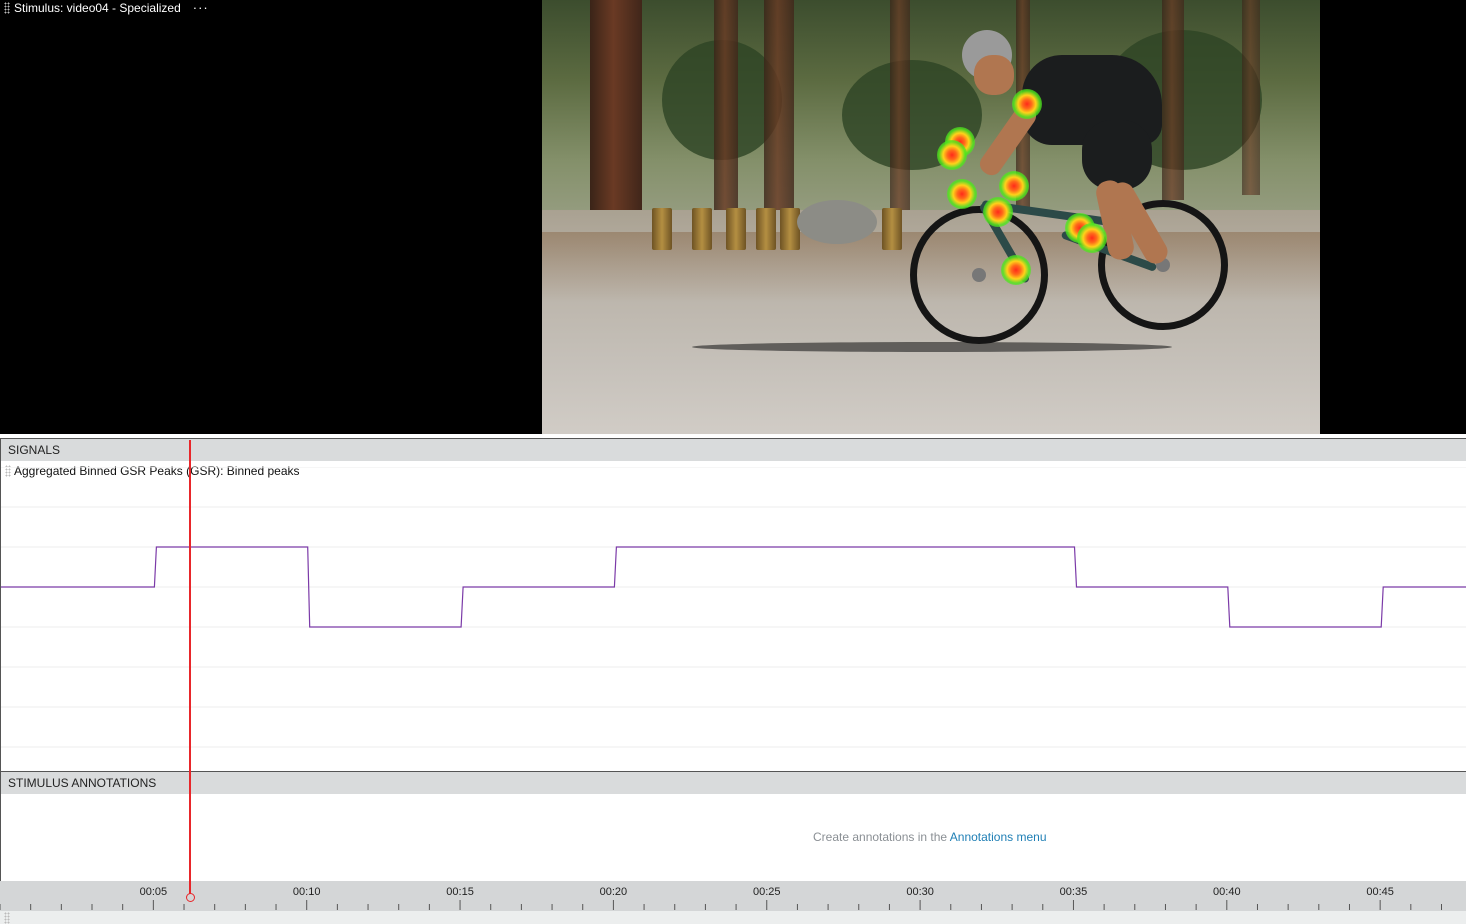 This screenshot has width=1466, height=924. I want to click on scrollbar-grip-icon, so click(7, 918).